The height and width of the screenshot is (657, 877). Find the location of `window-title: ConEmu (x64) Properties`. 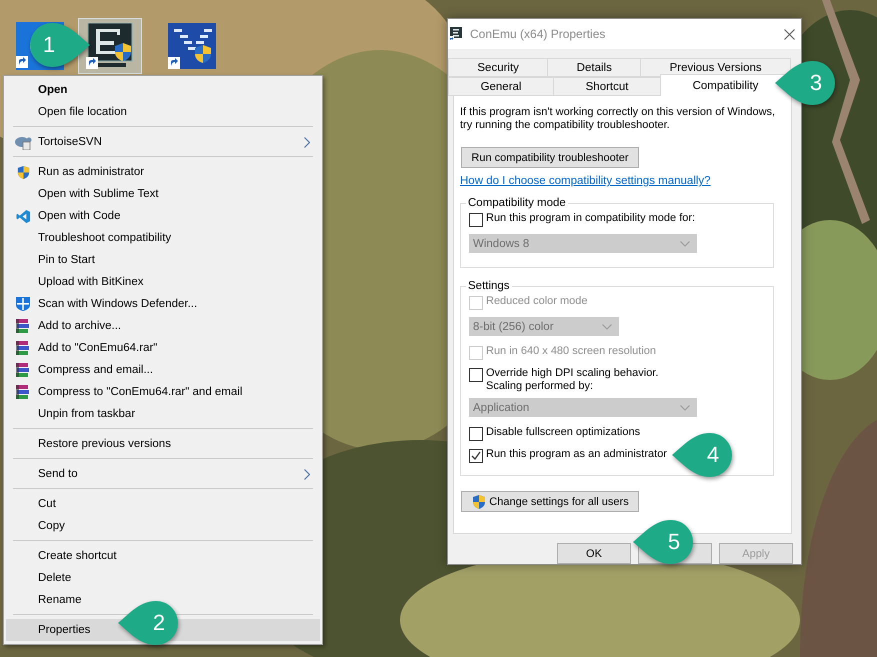

window-title: ConEmu (x64) Properties is located at coordinates (538, 34).